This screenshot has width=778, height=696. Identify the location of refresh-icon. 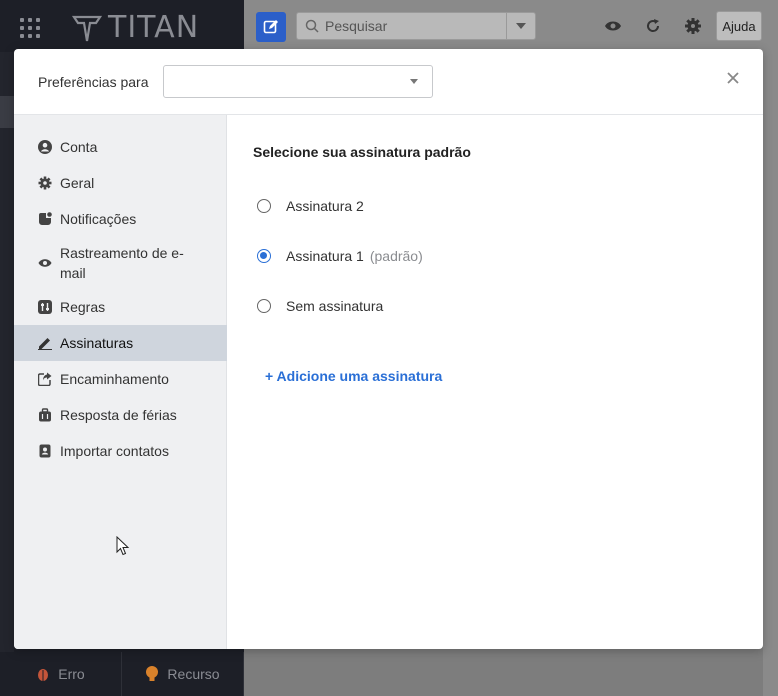
(653, 26).